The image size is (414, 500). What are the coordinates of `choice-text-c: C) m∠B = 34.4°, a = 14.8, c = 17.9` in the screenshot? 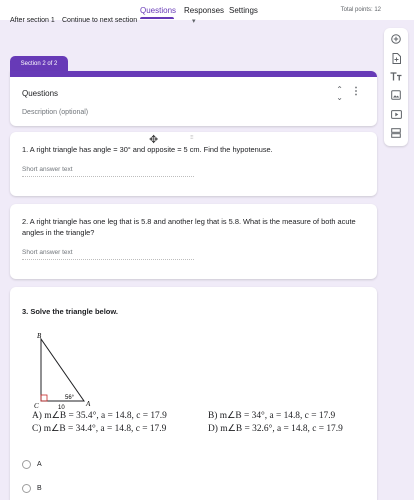 It's located at (99, 429).